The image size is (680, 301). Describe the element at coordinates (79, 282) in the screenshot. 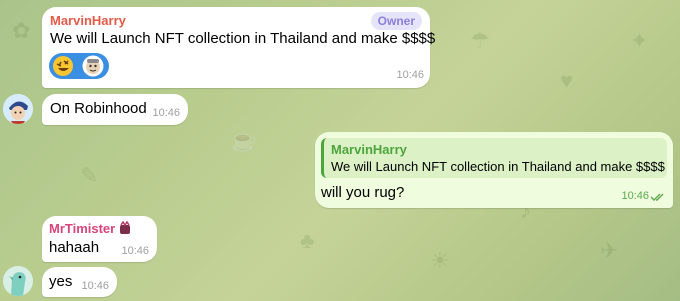

I see `message-bubble: yes 10:46` at that location.